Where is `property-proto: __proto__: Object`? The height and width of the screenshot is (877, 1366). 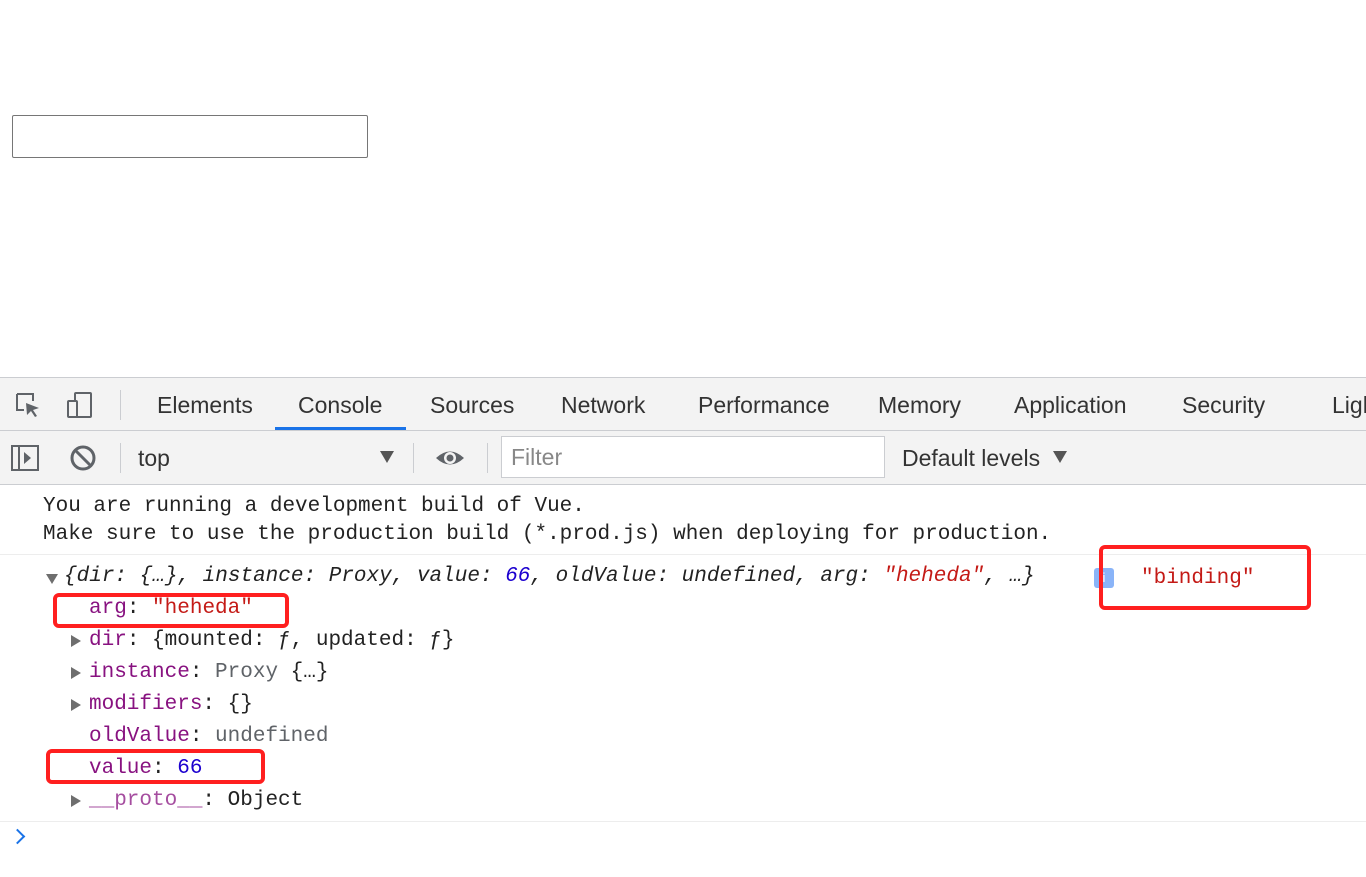
property-proto: __proto__: Object is located at coordinates (196, 800).